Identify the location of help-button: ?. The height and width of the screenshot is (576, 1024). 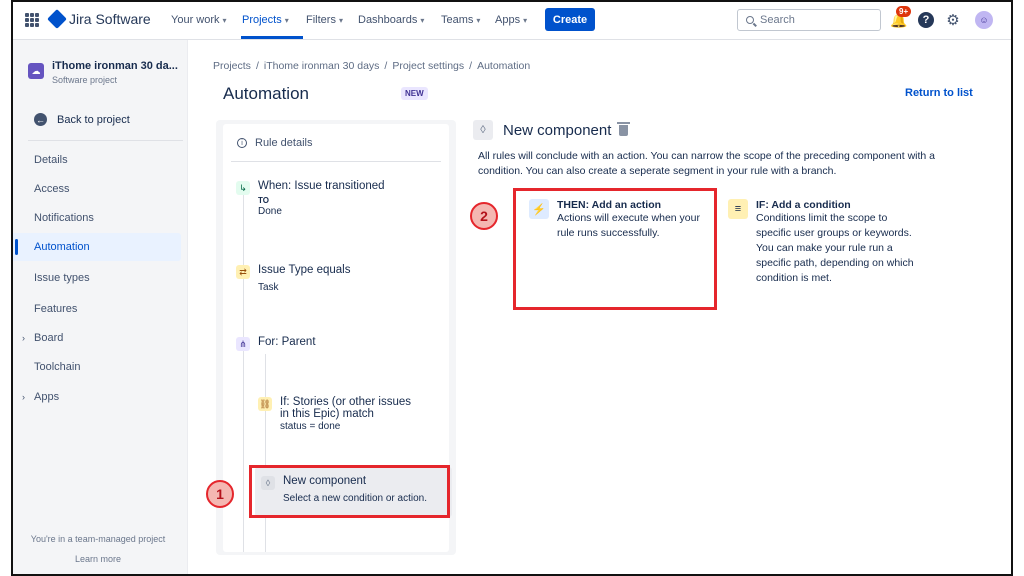
(926, 20).